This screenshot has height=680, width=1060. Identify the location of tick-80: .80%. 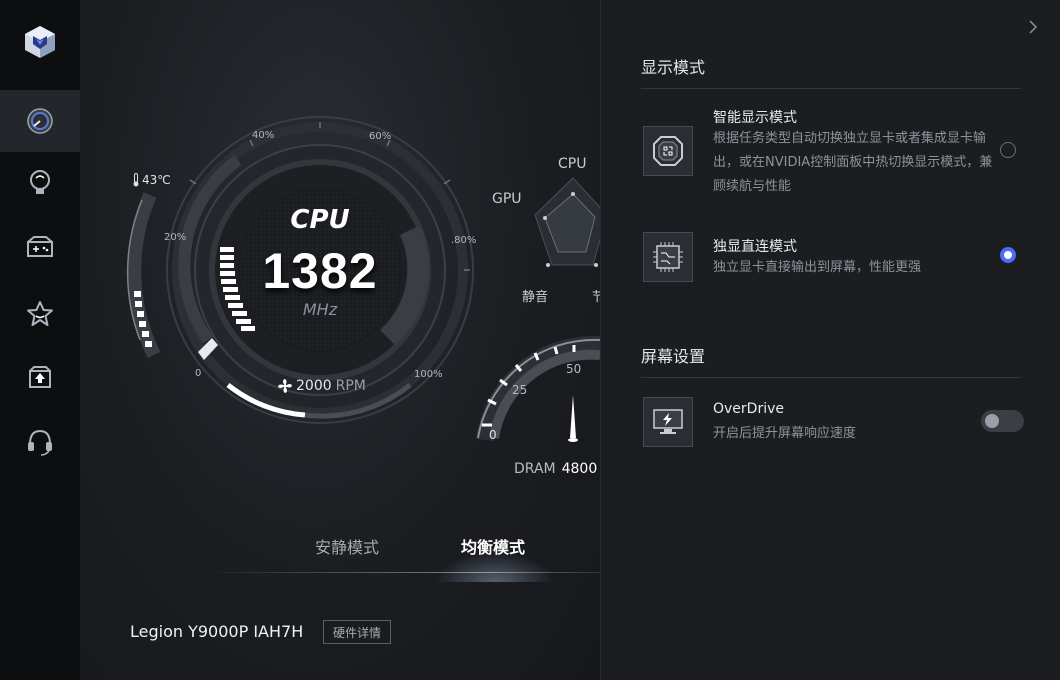
(464, 240).